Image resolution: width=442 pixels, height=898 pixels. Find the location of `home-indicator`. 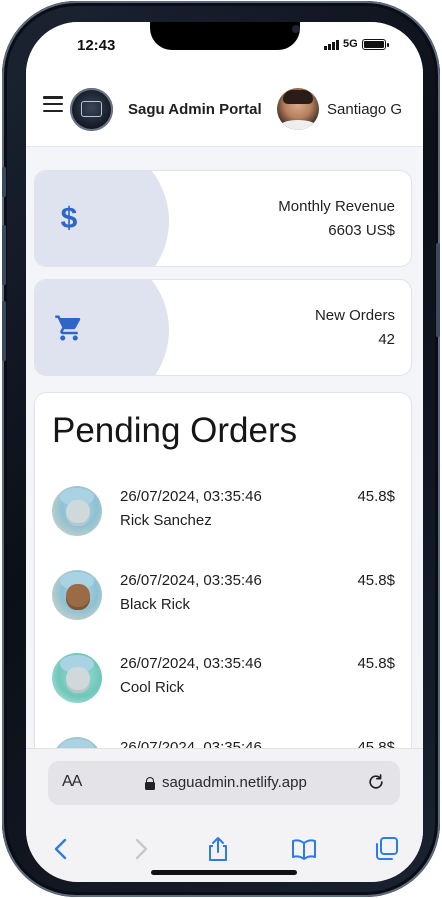

home-indicator is located at coordinates (224, 872).